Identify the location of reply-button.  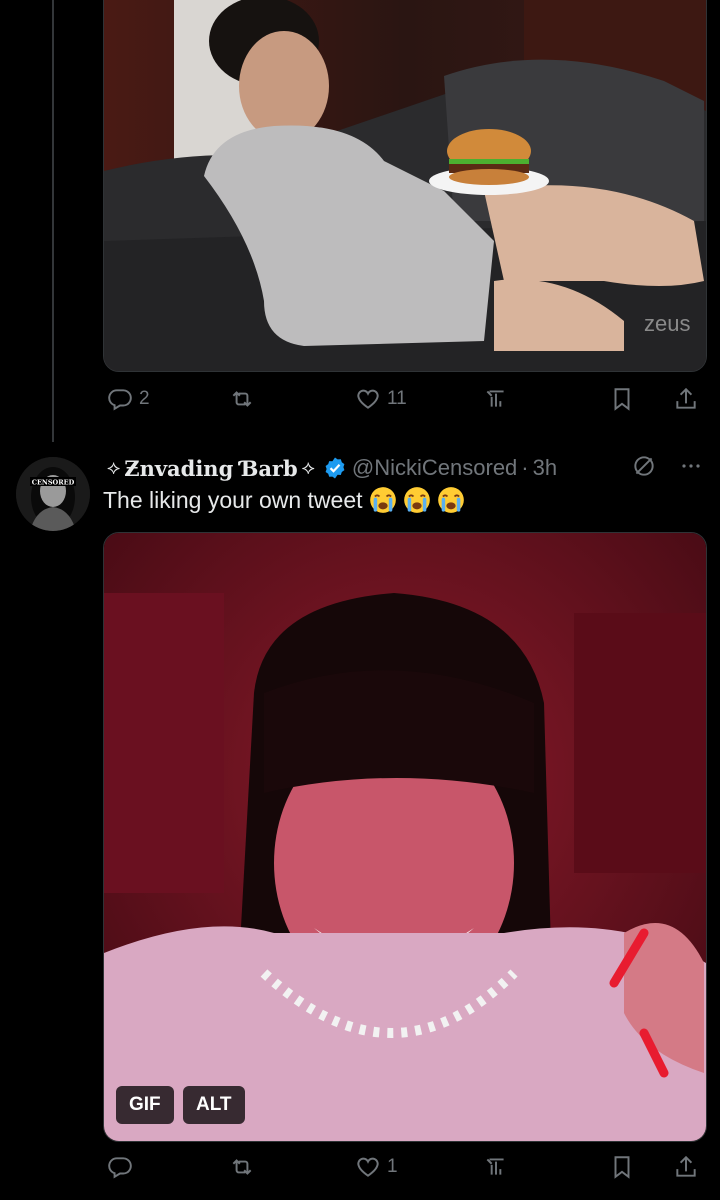
(123, 1167).